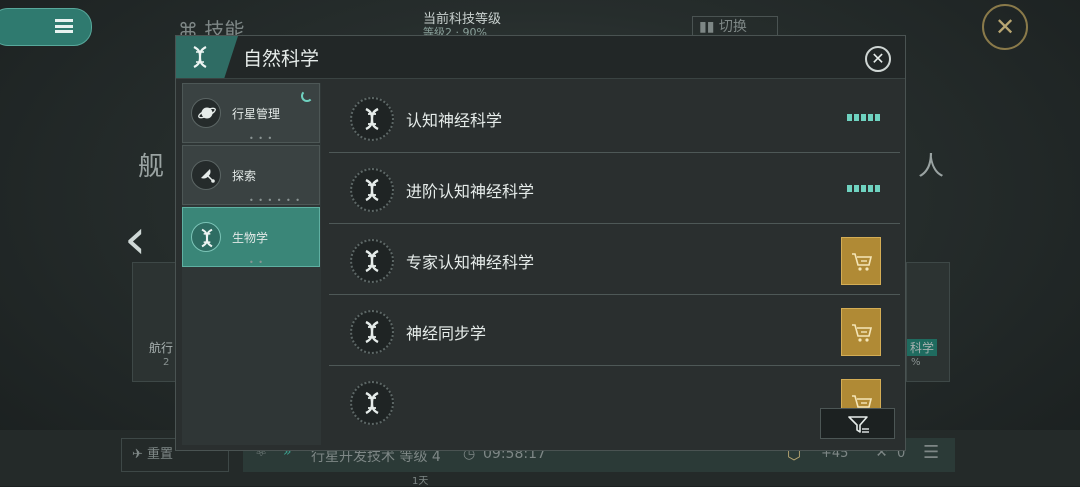 The image size is (1080, 487). What do you see at coordinates (614, 189) in the screenshot?
I see `tech-row: 进阶认知神经科学` at bounding box center [614, 189].